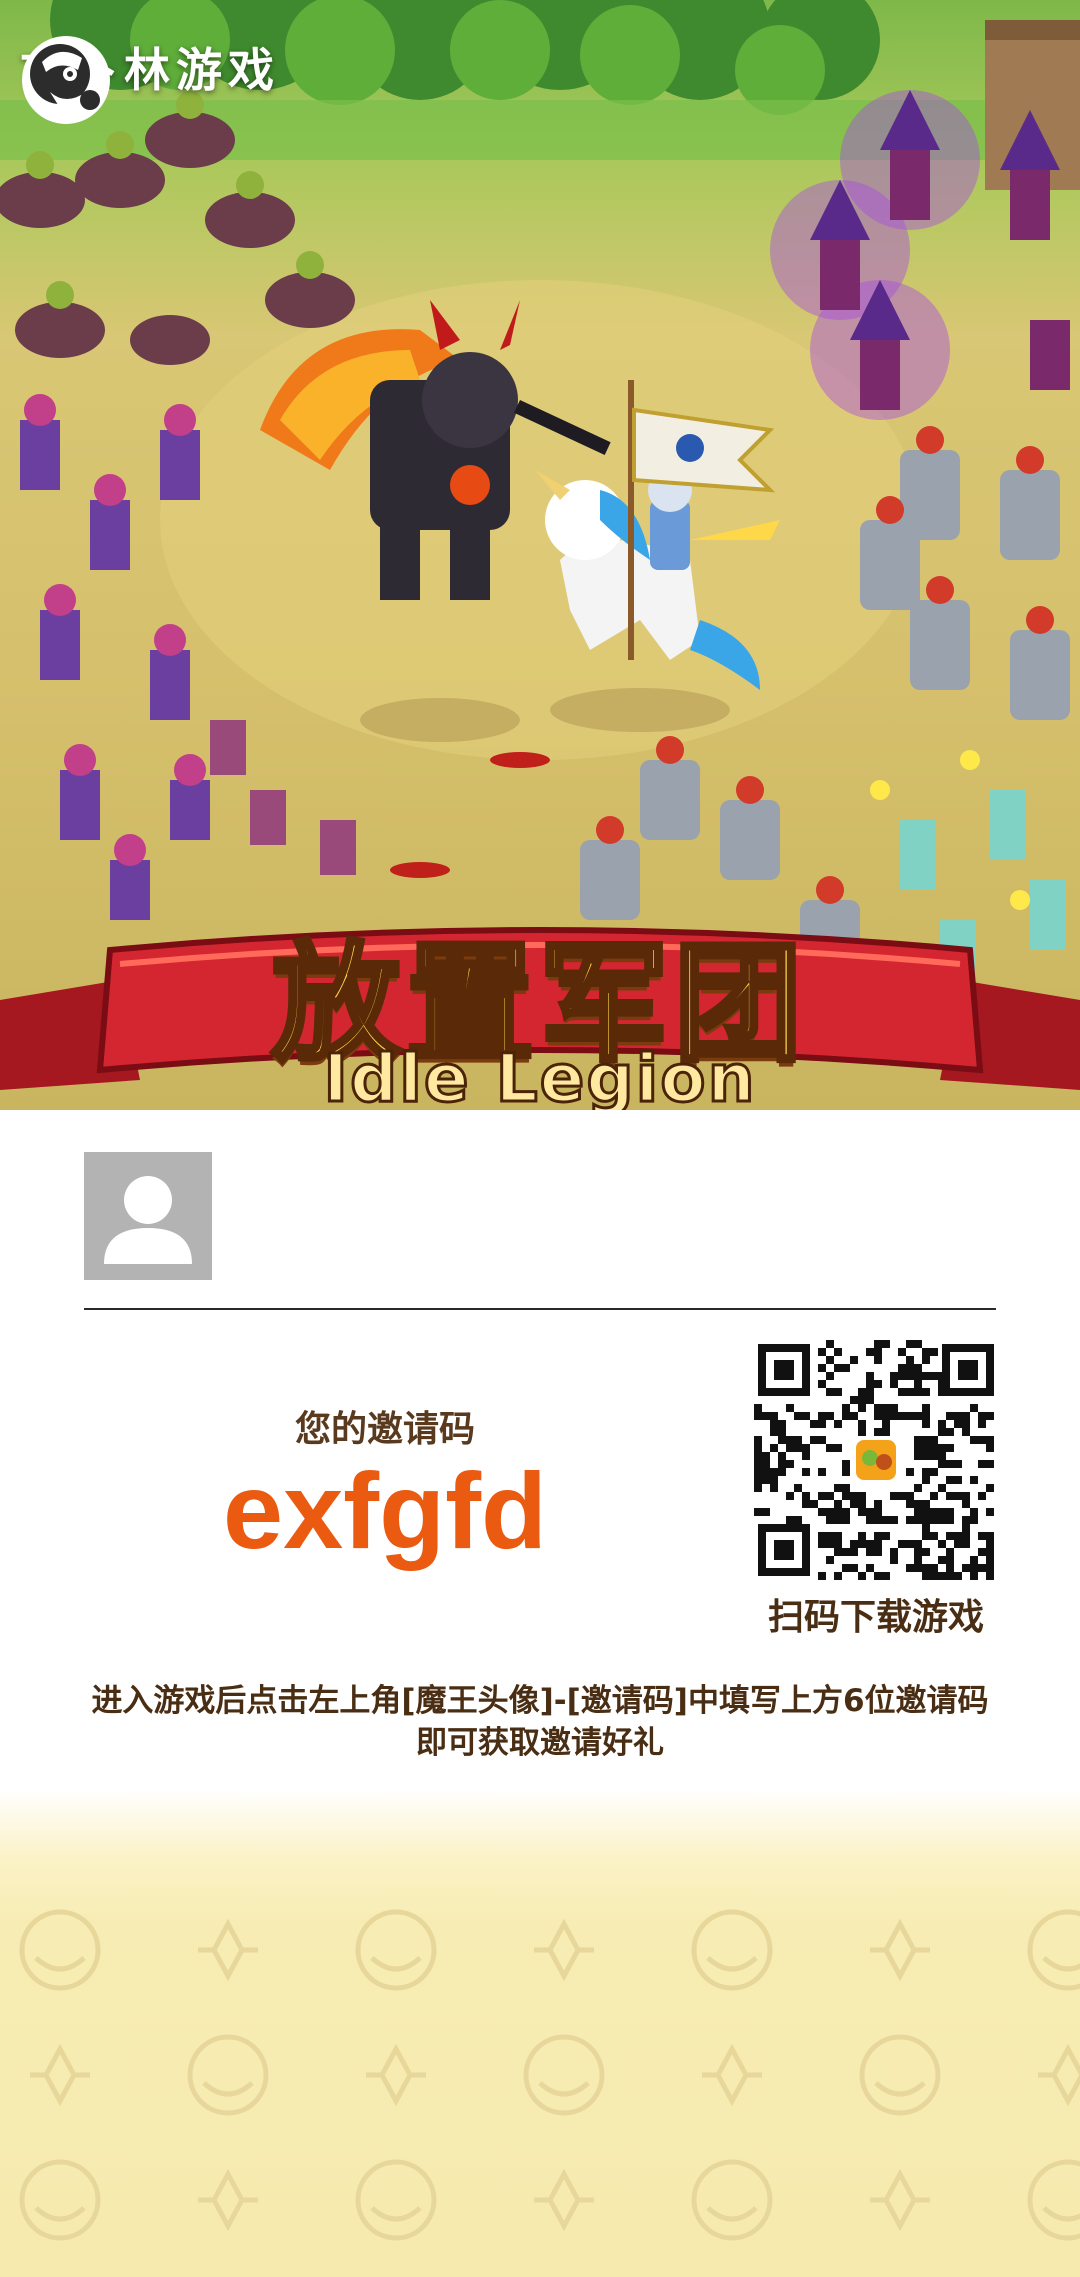 The height and width of the screenshot is (2277, 1080). Describe the element at coordinates (66, 80) in the screenshot. I see `goblin-mascot-icon` at that location.